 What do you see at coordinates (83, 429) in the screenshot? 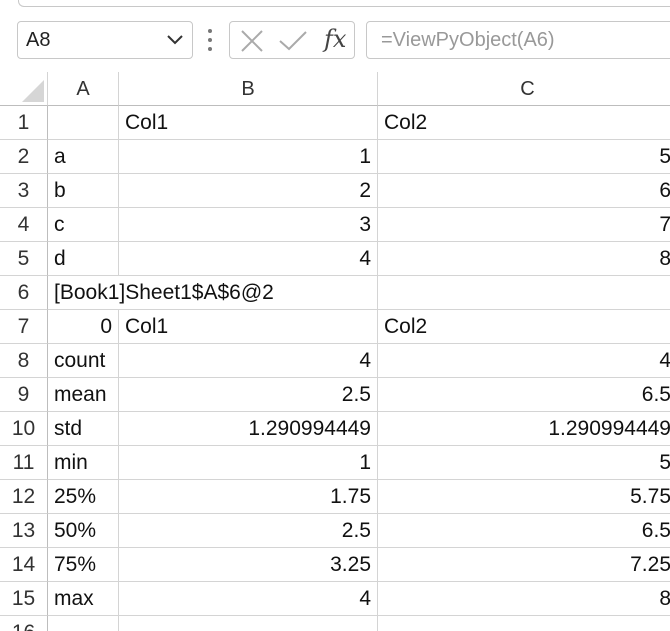
I see `cell-a10: std` at bounding box center [83, 429].